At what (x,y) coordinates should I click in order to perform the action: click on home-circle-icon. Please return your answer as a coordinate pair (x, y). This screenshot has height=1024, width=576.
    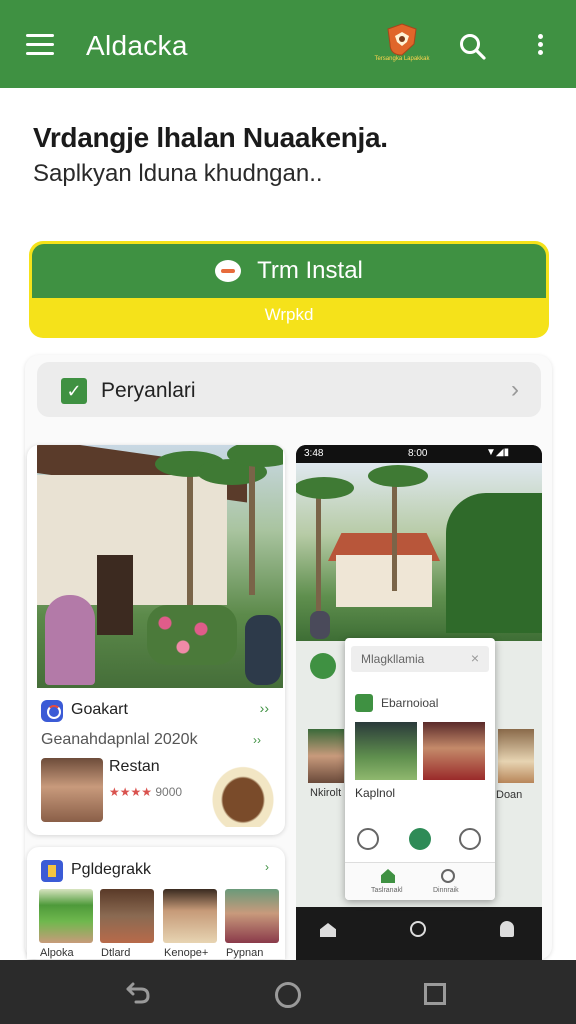
    Looking at the image, I should click on (288, 995).